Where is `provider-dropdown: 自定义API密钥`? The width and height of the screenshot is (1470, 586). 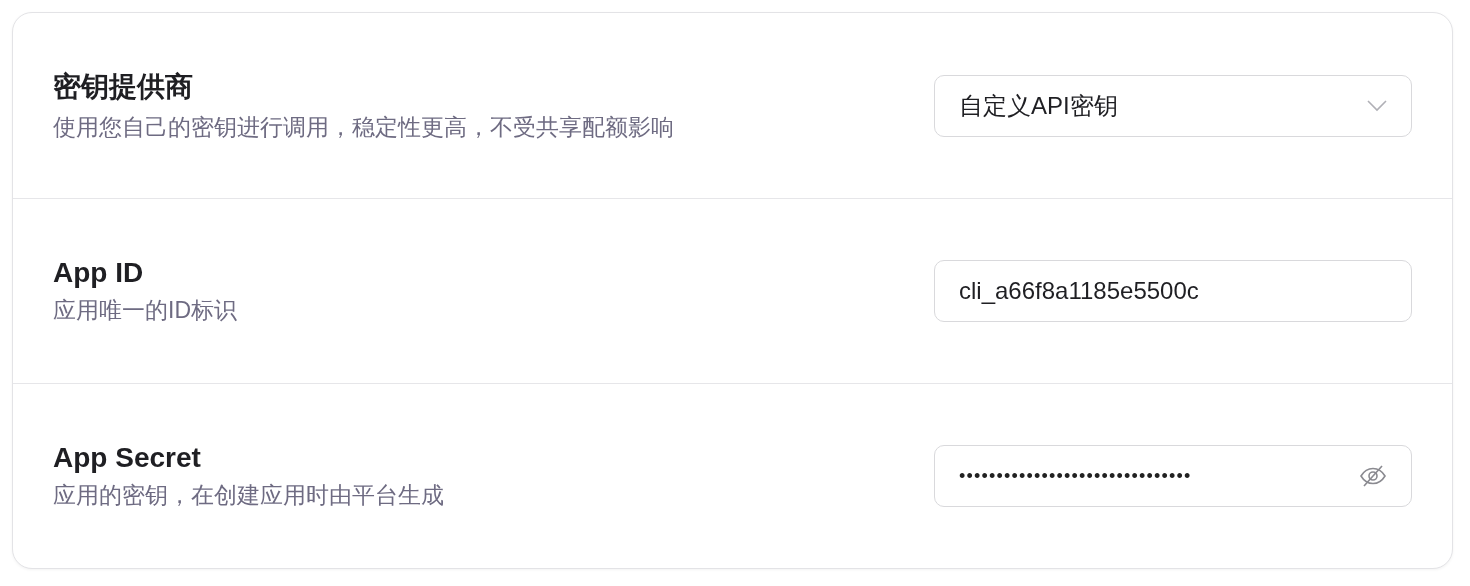 provider-dropdown: 自定义API密钥 is located at coordinates (1173, 105).